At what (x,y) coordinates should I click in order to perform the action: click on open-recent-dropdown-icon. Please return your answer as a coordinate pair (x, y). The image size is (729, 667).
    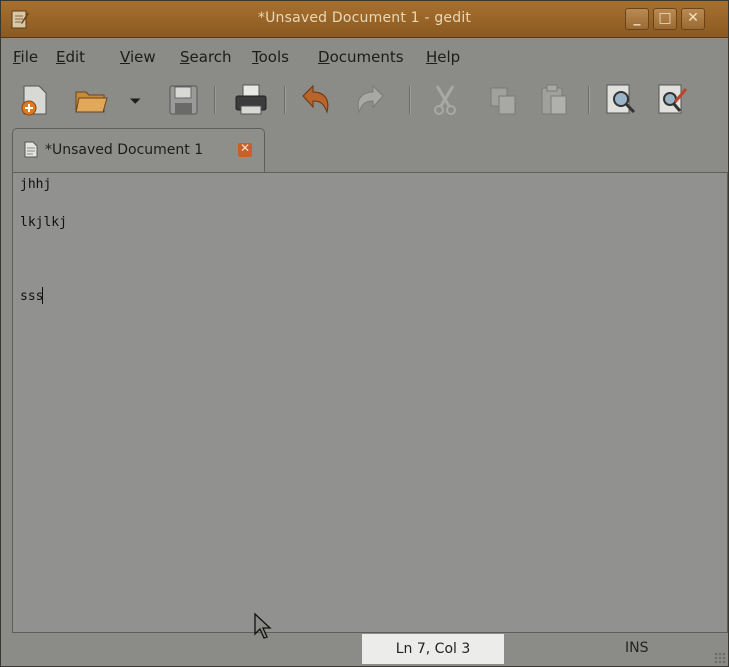
    Looking at the image, I should click on (135, 101).